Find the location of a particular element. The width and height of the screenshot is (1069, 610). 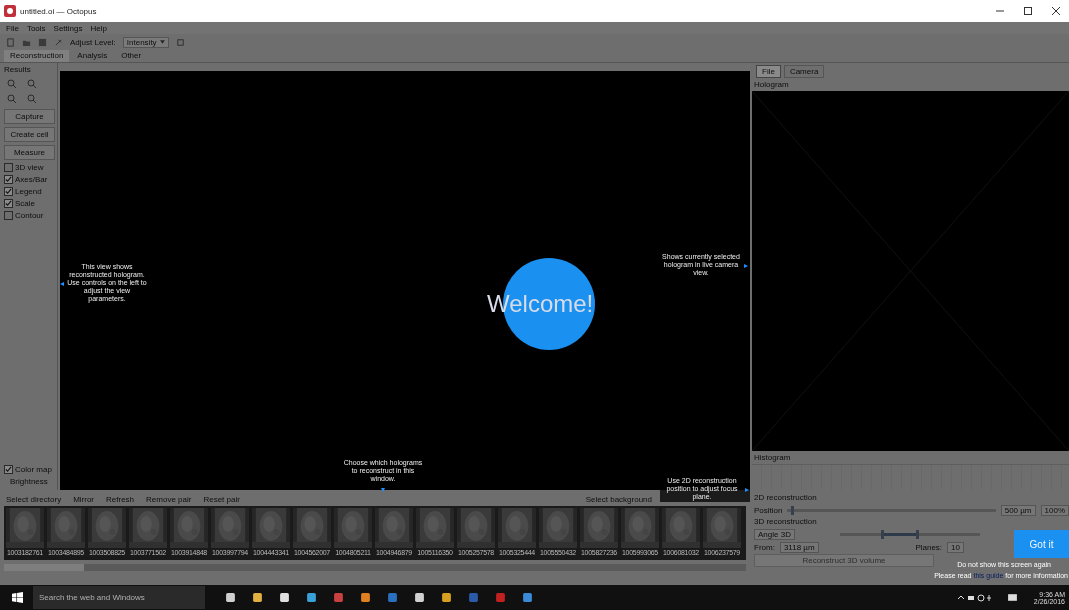

planes-field: 10 is located at coordinates (955, 547).